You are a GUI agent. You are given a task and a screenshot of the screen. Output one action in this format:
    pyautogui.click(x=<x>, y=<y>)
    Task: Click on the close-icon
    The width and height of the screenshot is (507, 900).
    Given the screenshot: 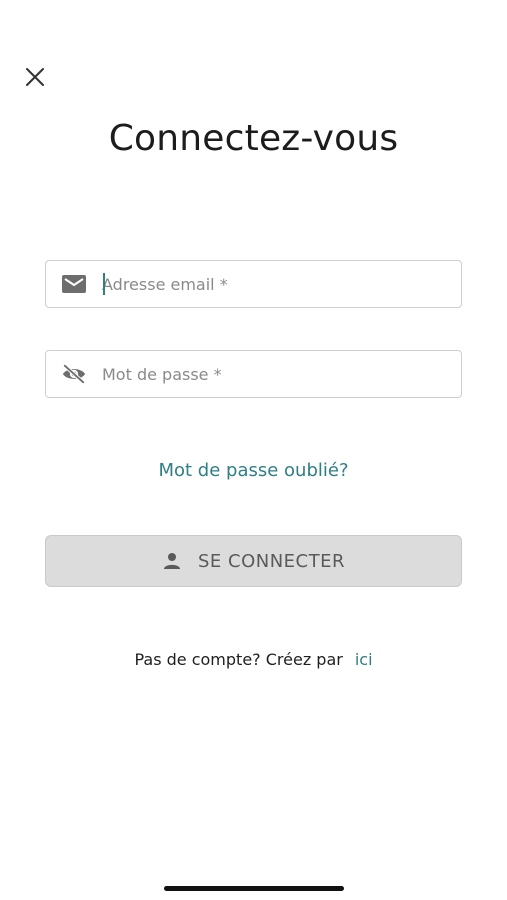 What is the action you would take?
    pyautogui.click(x=35, y=77)
    